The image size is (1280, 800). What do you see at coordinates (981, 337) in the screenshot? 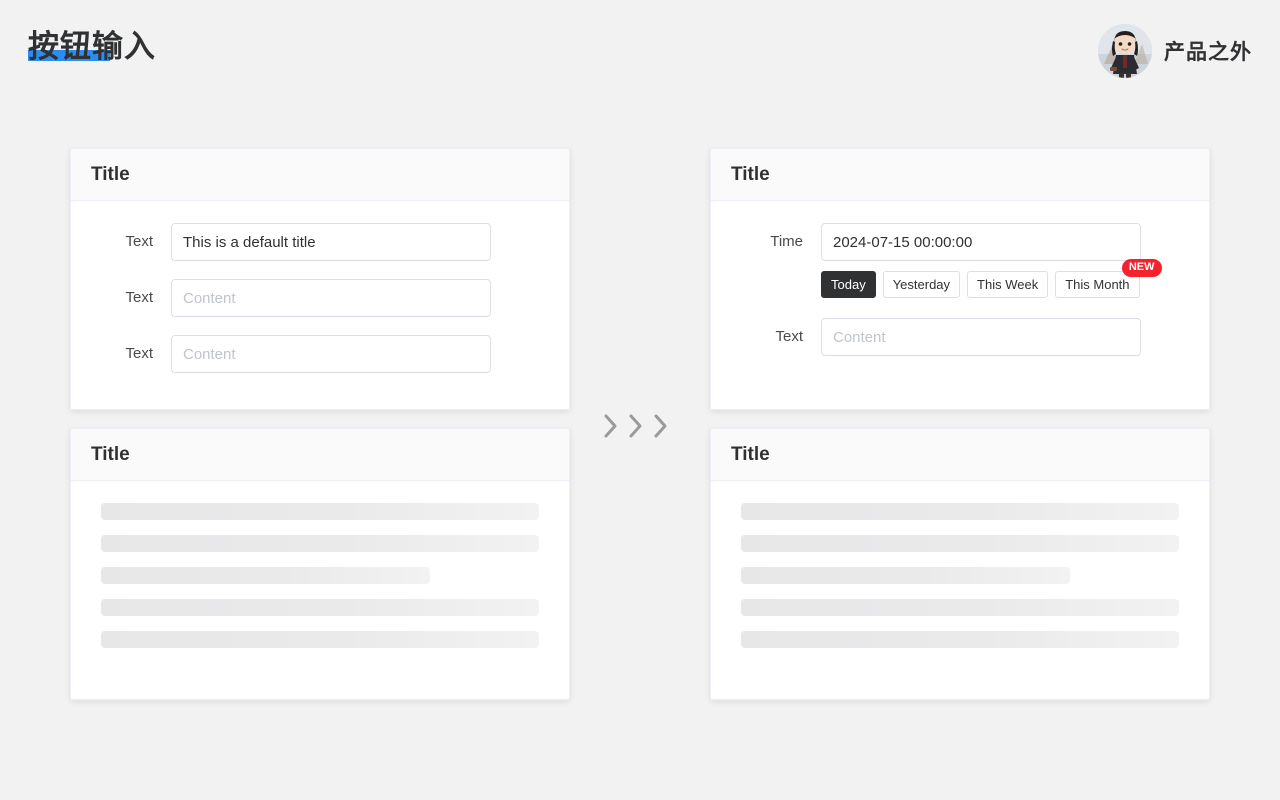
I see `content-input` at bounding box center [981, 337].